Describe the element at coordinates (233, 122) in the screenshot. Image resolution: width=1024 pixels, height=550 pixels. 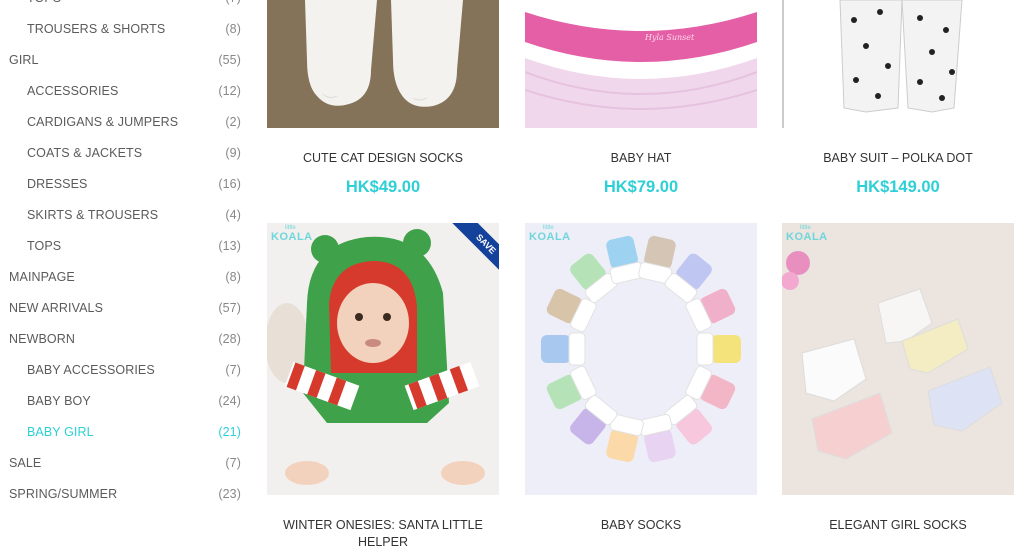
I see `category-count: (2)` at that location.